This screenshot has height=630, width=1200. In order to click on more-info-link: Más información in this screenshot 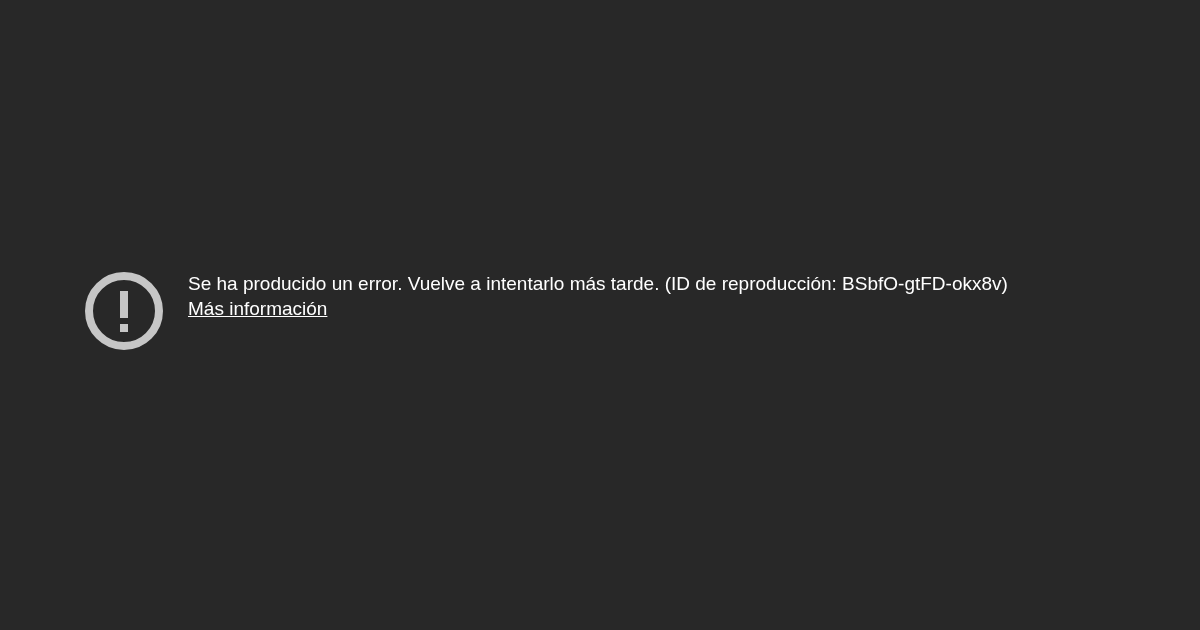, I will do `click(258, 309)`.